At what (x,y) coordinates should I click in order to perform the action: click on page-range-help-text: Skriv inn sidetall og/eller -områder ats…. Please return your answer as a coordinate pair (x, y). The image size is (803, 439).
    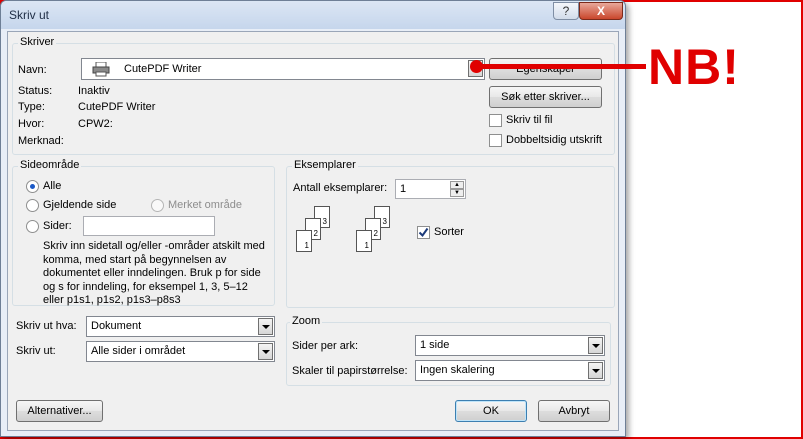
    Looking at the image, I should click on (154, 273).